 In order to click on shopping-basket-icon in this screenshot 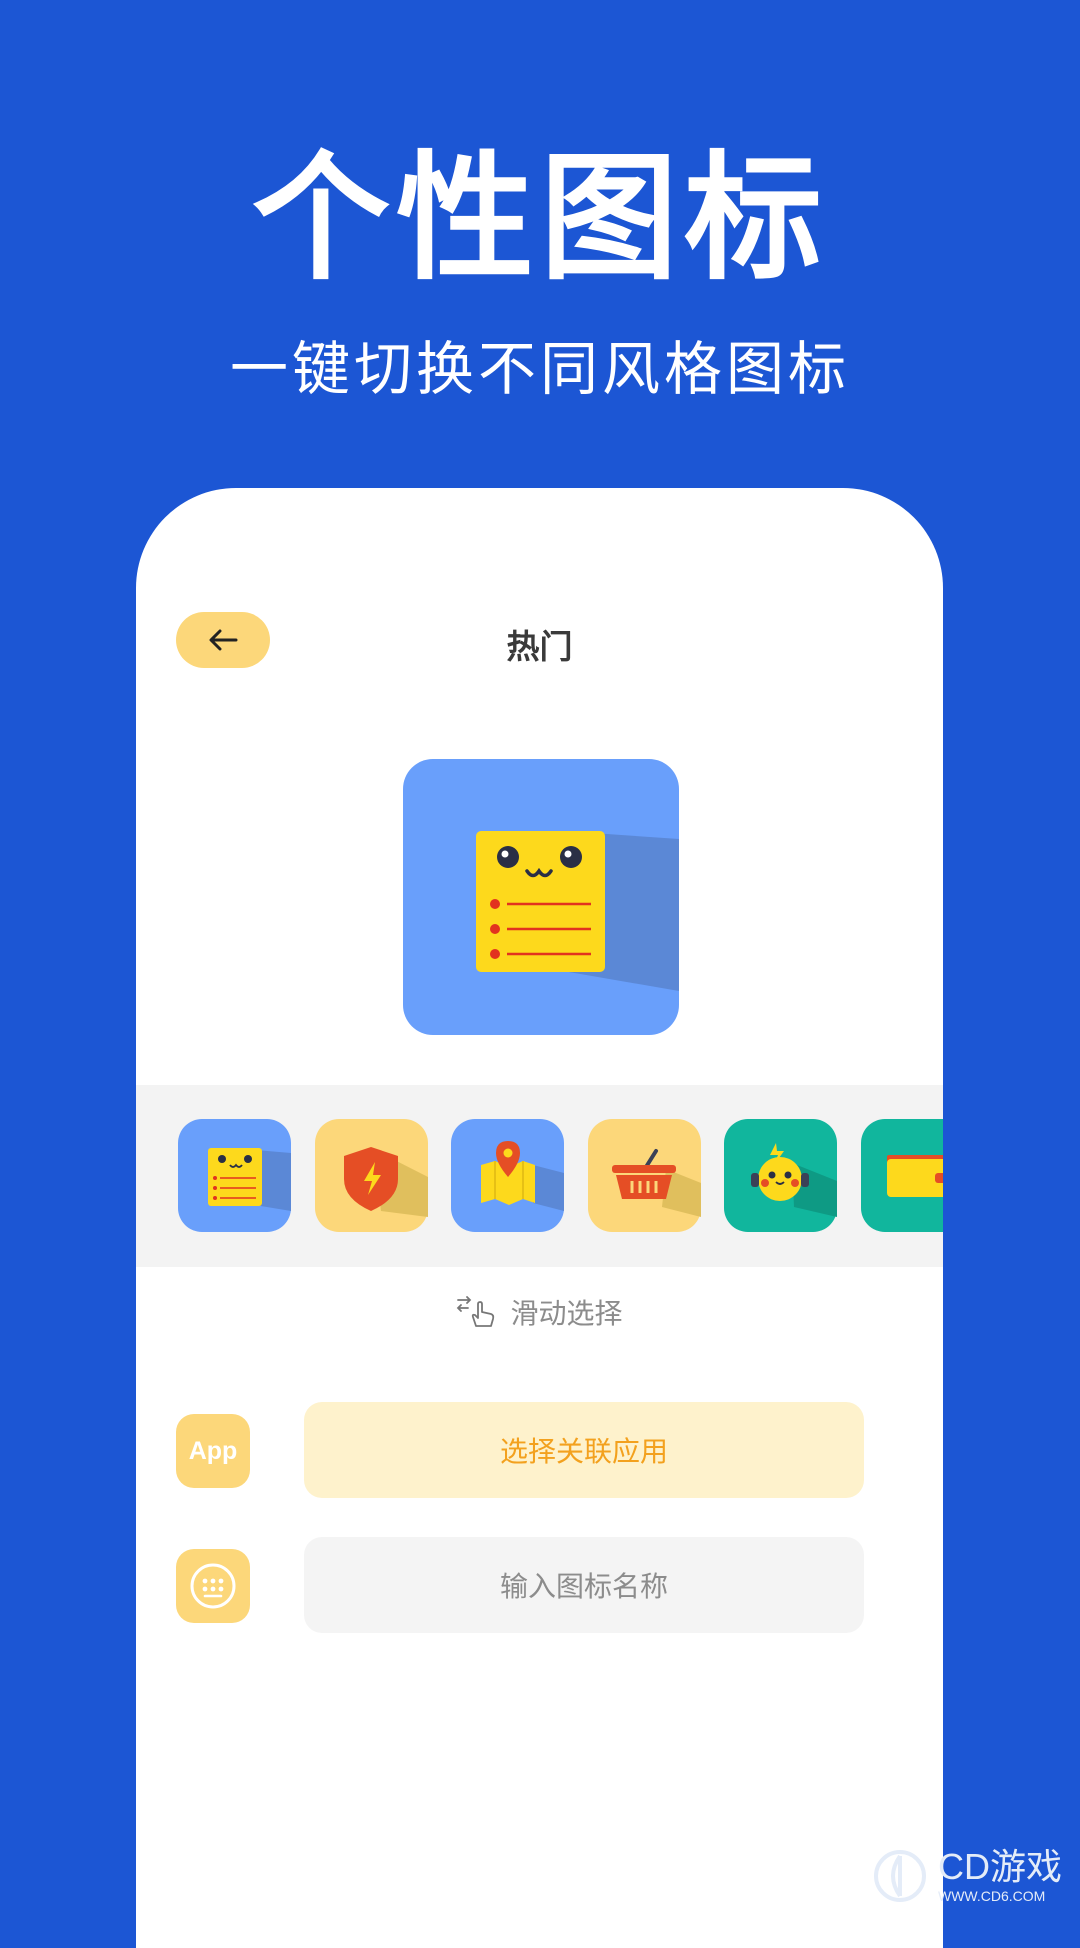, I will do `click(644, 1175)`.